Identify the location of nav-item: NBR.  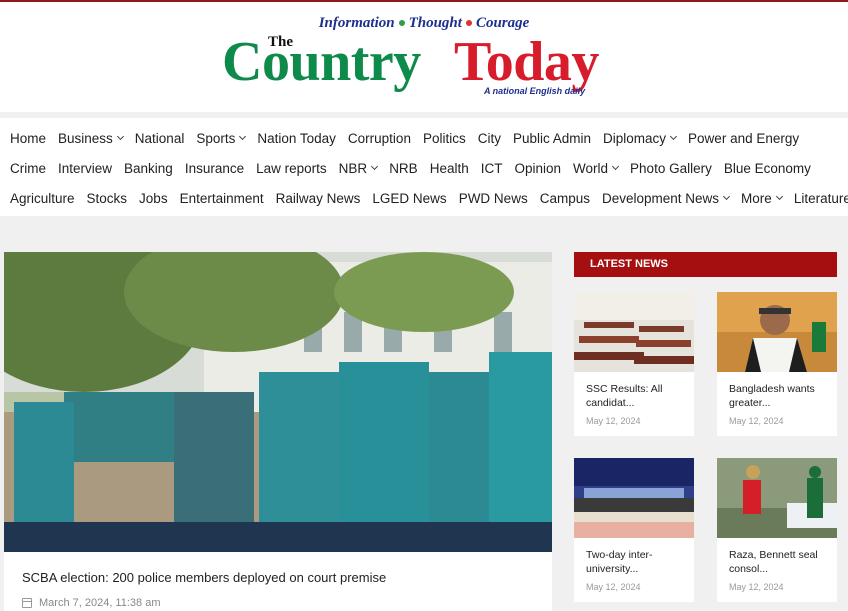
(358, 168).